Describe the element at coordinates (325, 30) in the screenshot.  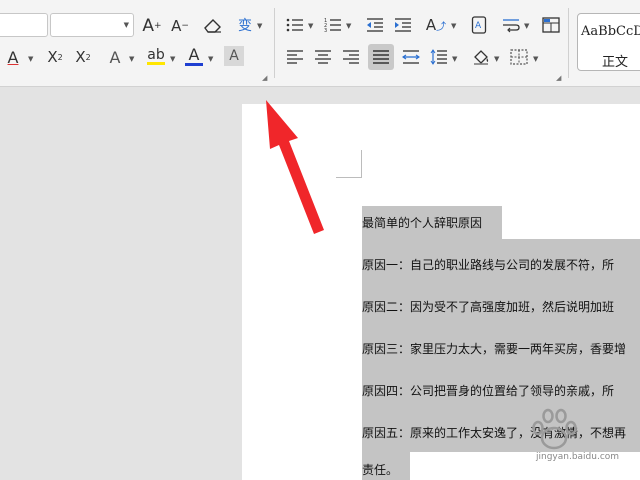
I see `svg-text: 3` at that location.